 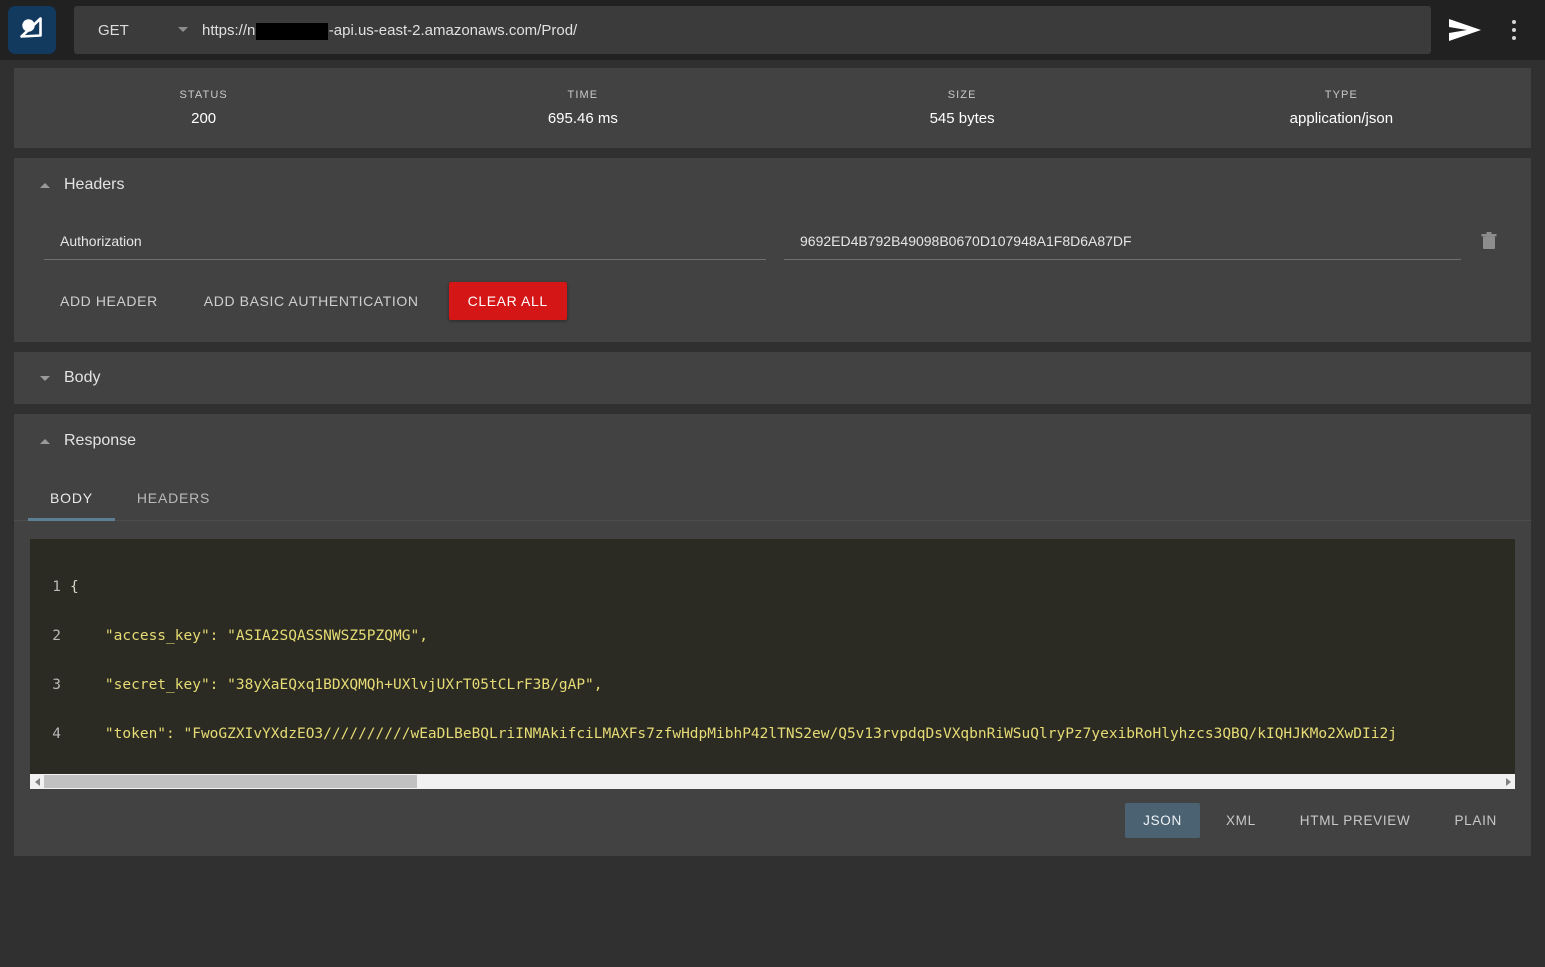 I want to click on app-logo-icon, so click(x=32, y=30).